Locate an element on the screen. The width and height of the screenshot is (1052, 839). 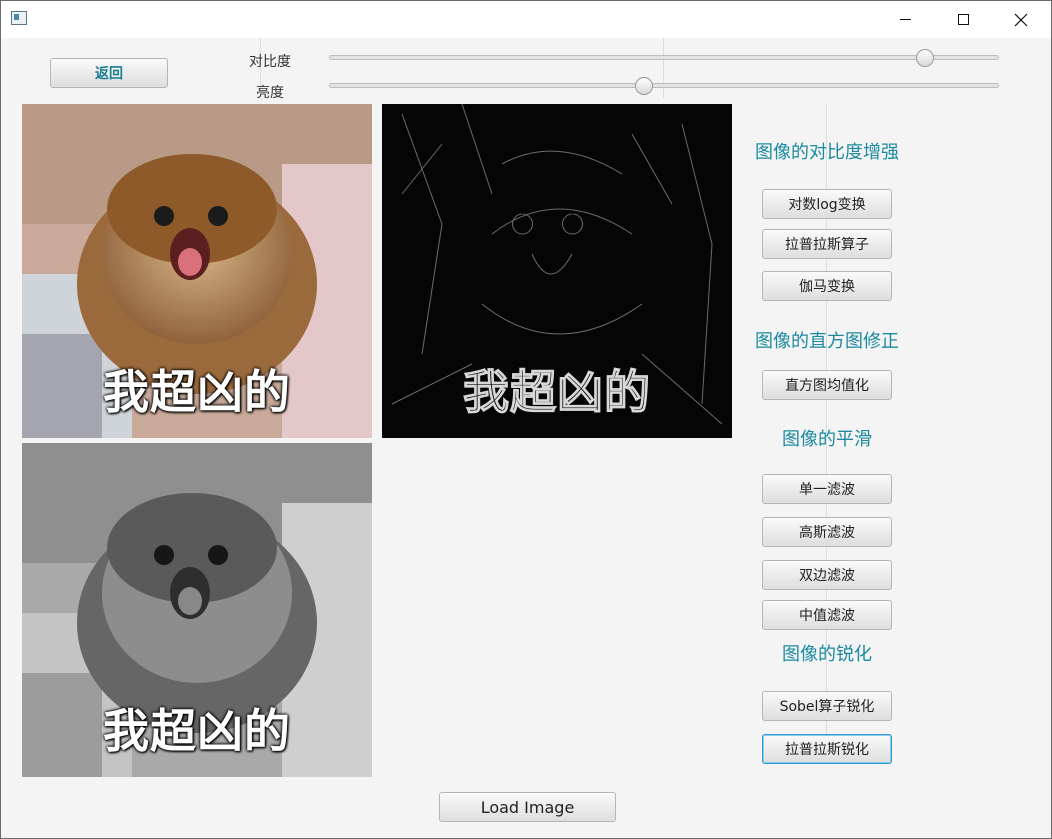
maximize-button is located at coordinates (963, 19).